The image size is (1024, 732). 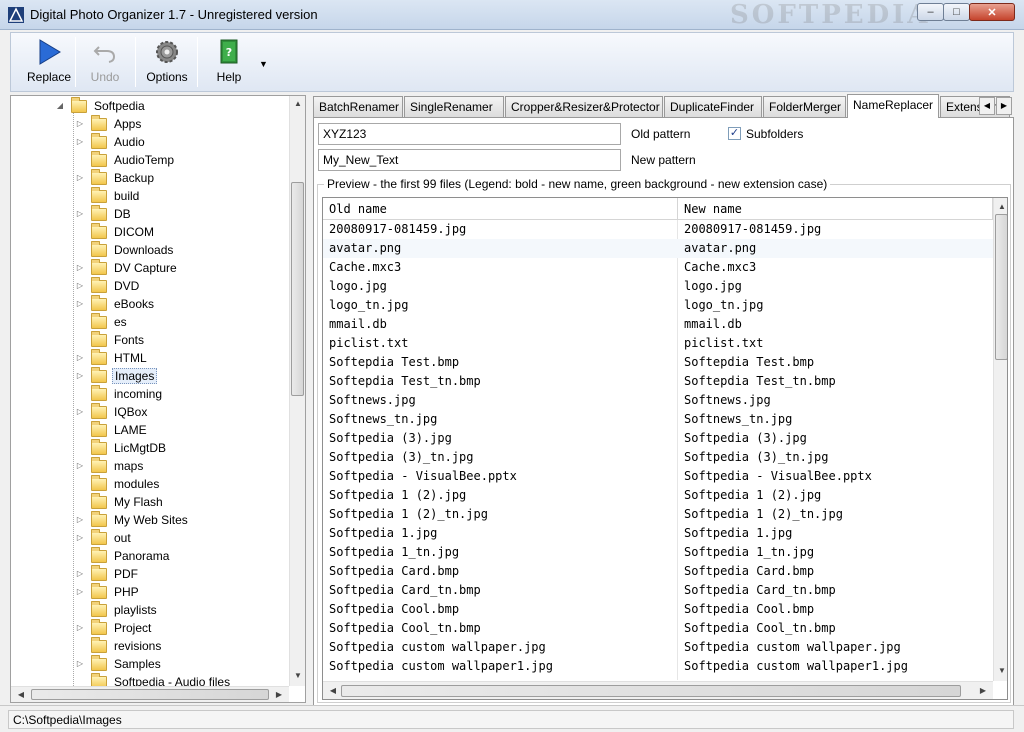 What do you see at coordinates (110, 339) in the screenshot?
I see `tree-item: Fonts` at bounding box center [110, 339].